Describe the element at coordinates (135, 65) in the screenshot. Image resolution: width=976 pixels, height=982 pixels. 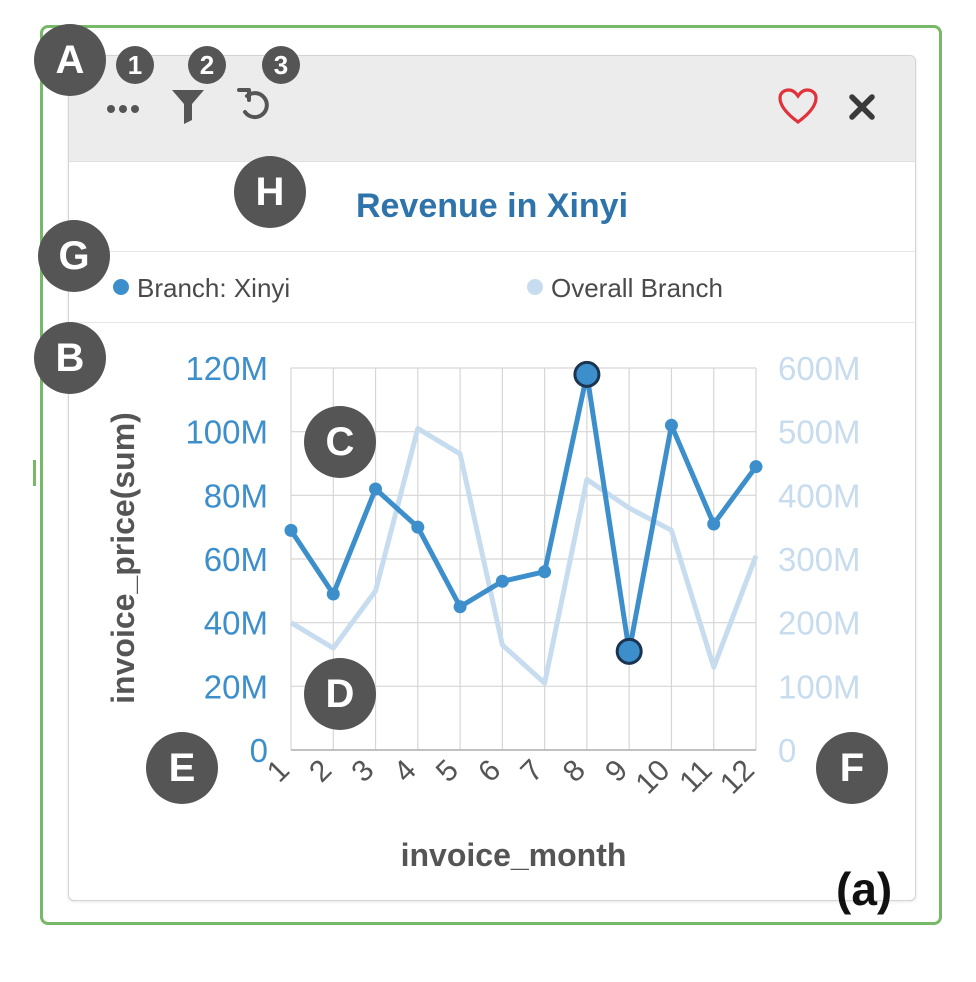
I see `annotation-badge-1: 1` at that location.